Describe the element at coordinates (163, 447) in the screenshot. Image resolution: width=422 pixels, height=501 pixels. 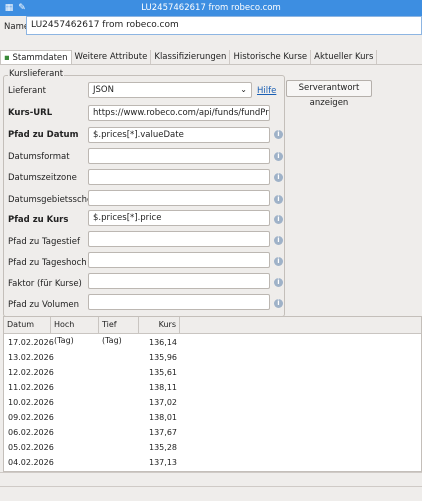
I see `table-cell: 135,28` at that location.